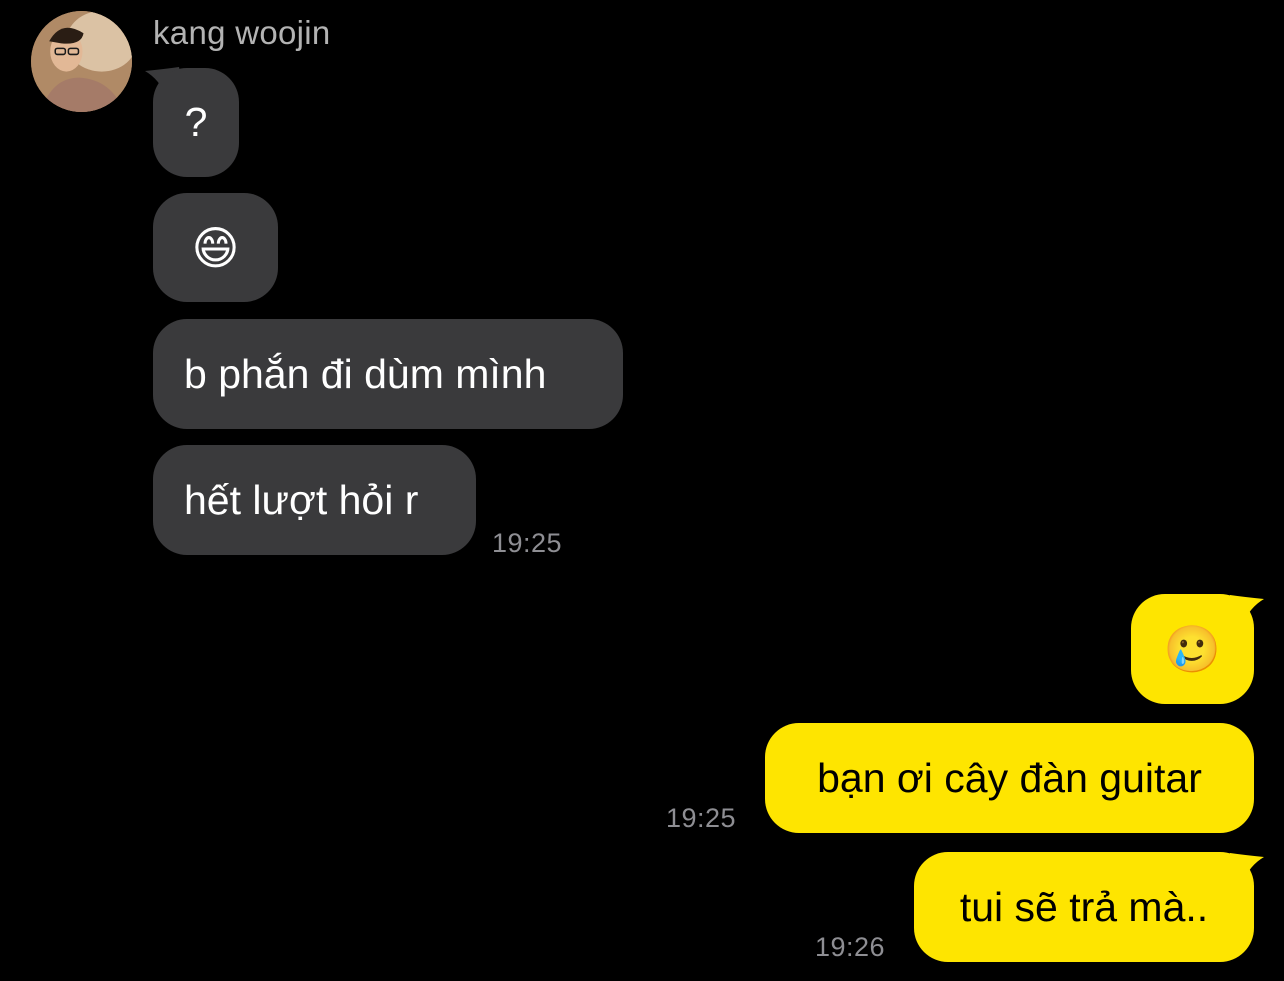 The height and width of the screenshot is (981, 1284). What do you see at coordinates (301, 499) in the screenshot?
I see `message-text: hết lượt hỏi r` at bounding box center [301, 499].